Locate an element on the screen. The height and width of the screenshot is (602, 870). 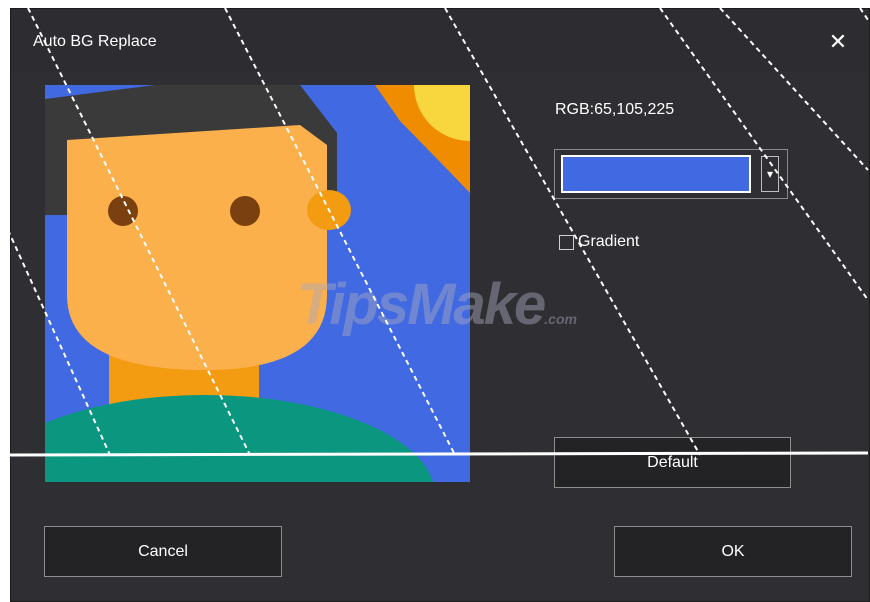
ear is located at coordinates (329, 210).